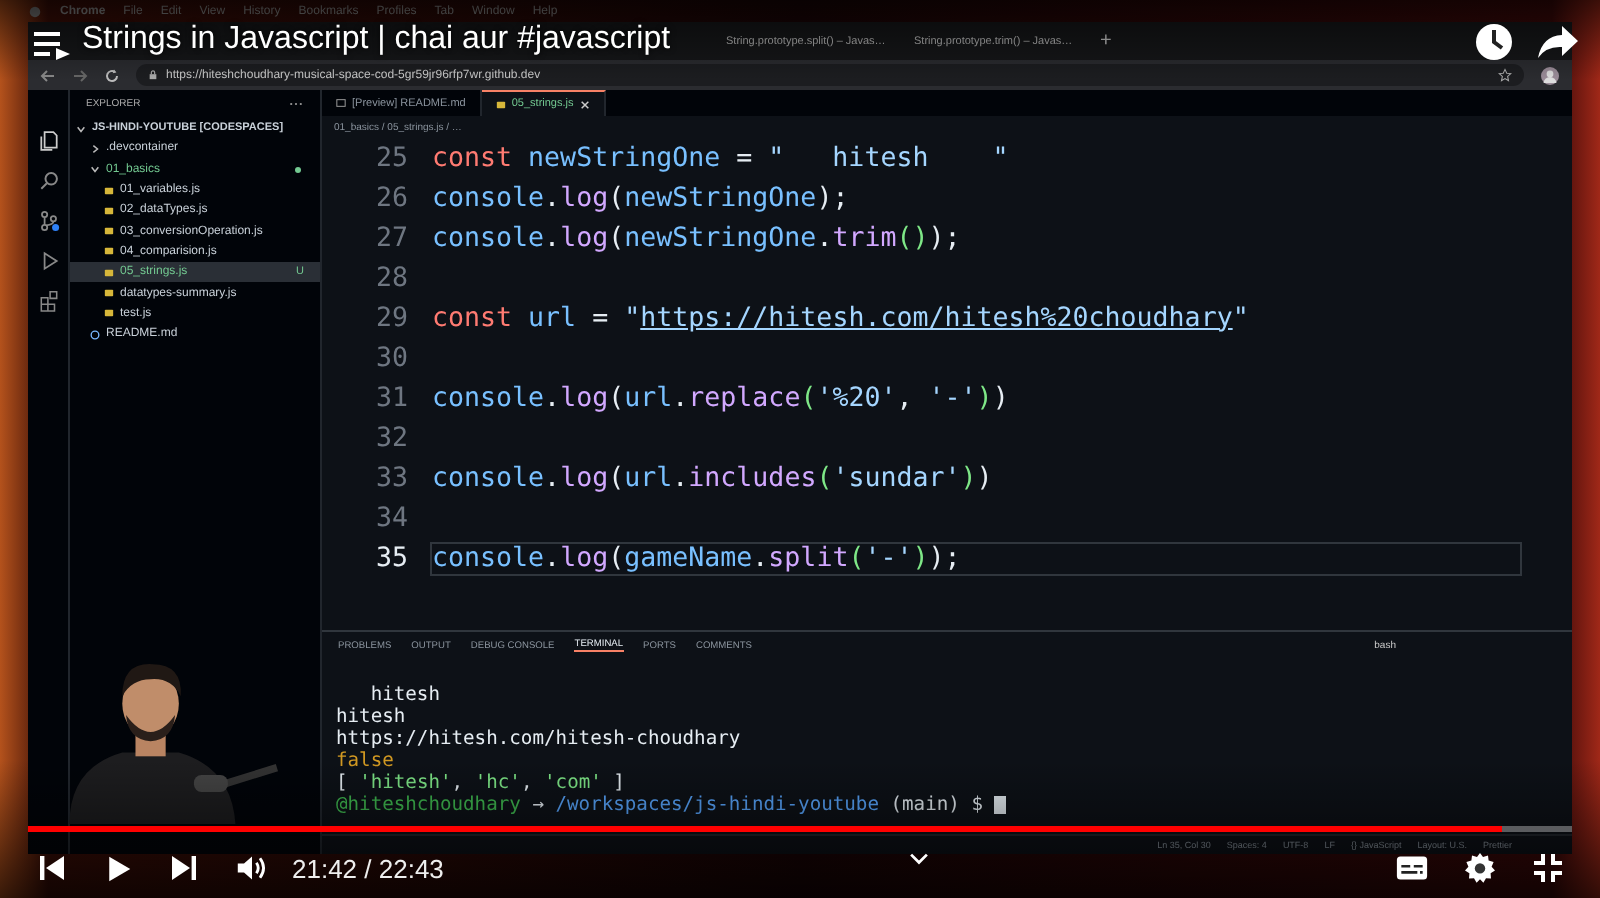 This screenshot has width=1600, height=898. I want to click on terminal-line: @hiteshchoudhary → /workspaces/js-hindi-youtube (main) $, so click(671, 805).